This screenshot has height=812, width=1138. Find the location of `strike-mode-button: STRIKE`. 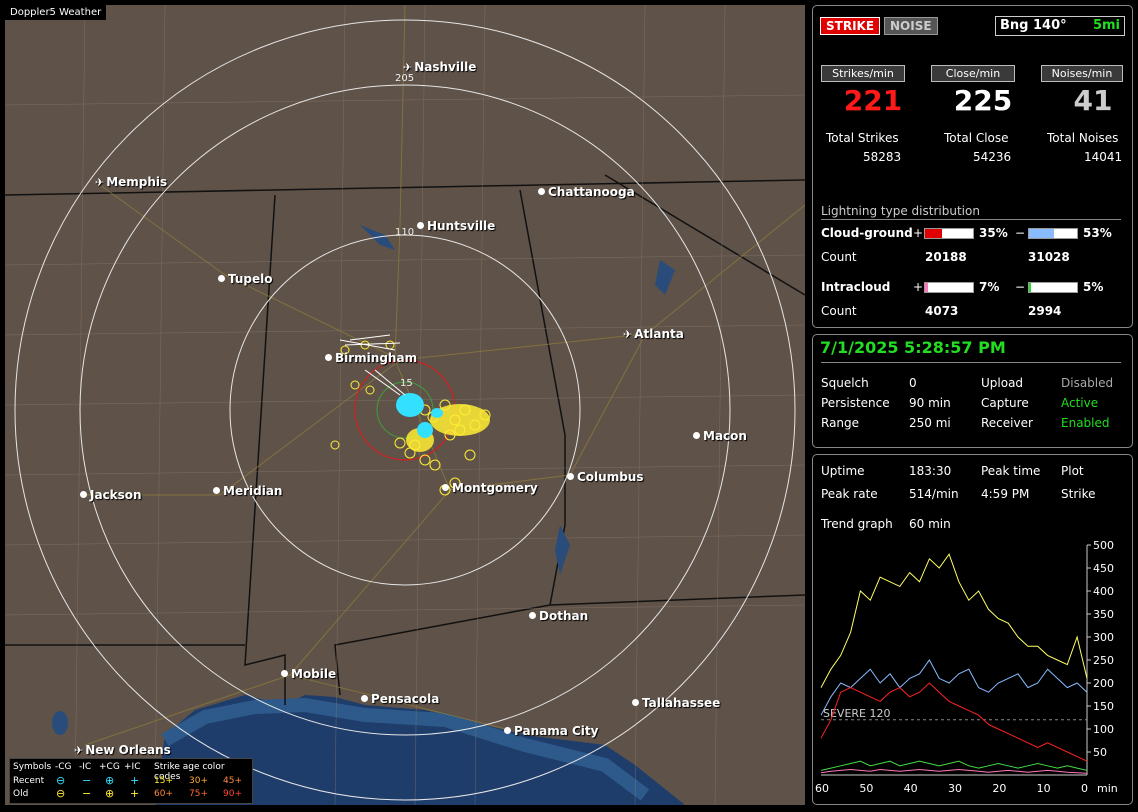

strike-mode-button: STRIKE is located at coordinates (850, 26).